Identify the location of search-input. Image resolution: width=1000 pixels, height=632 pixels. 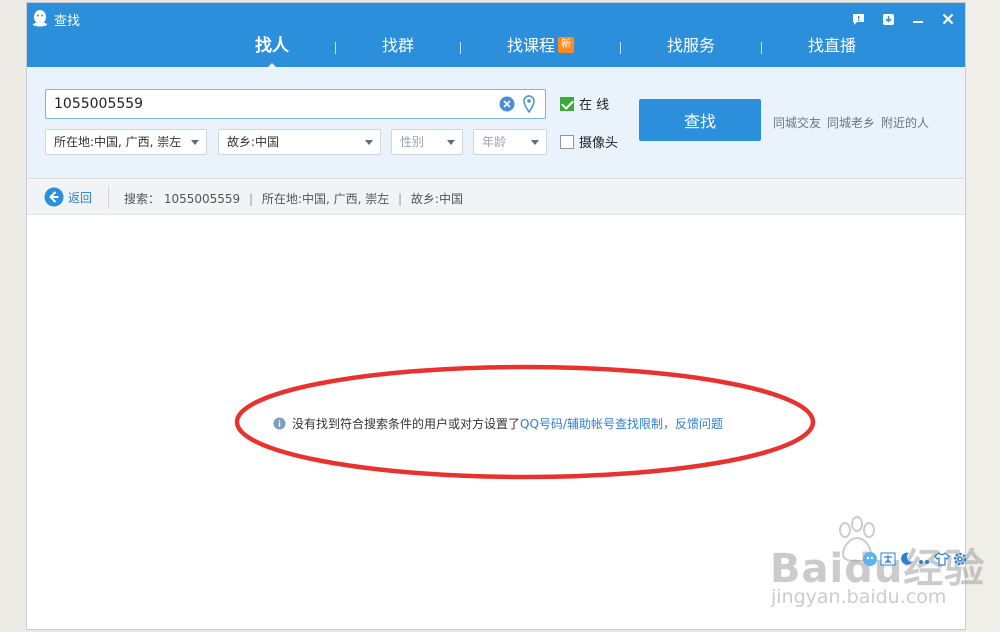
(266, 104).